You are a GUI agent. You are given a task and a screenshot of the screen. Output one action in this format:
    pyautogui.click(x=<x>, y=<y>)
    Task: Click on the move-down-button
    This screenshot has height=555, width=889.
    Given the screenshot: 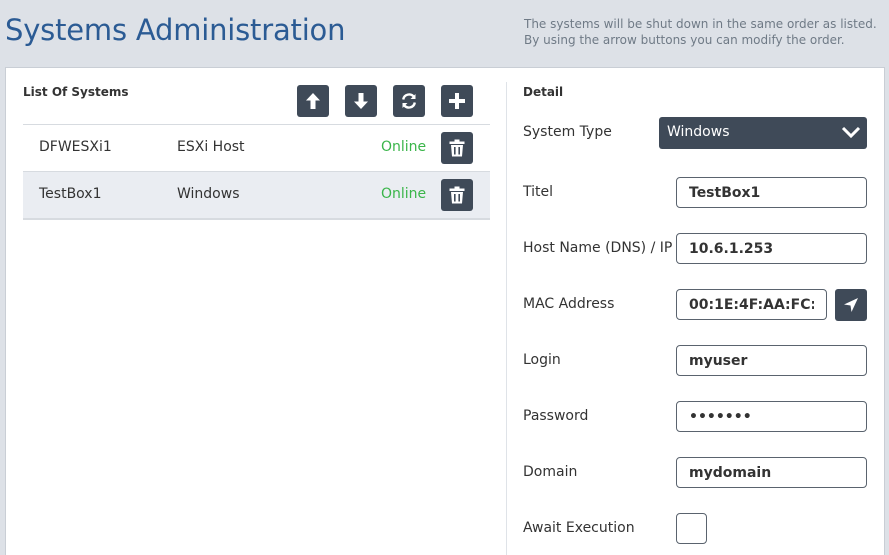 What is the action you would take?
    pyautogui.click(x=361, y=101)
    